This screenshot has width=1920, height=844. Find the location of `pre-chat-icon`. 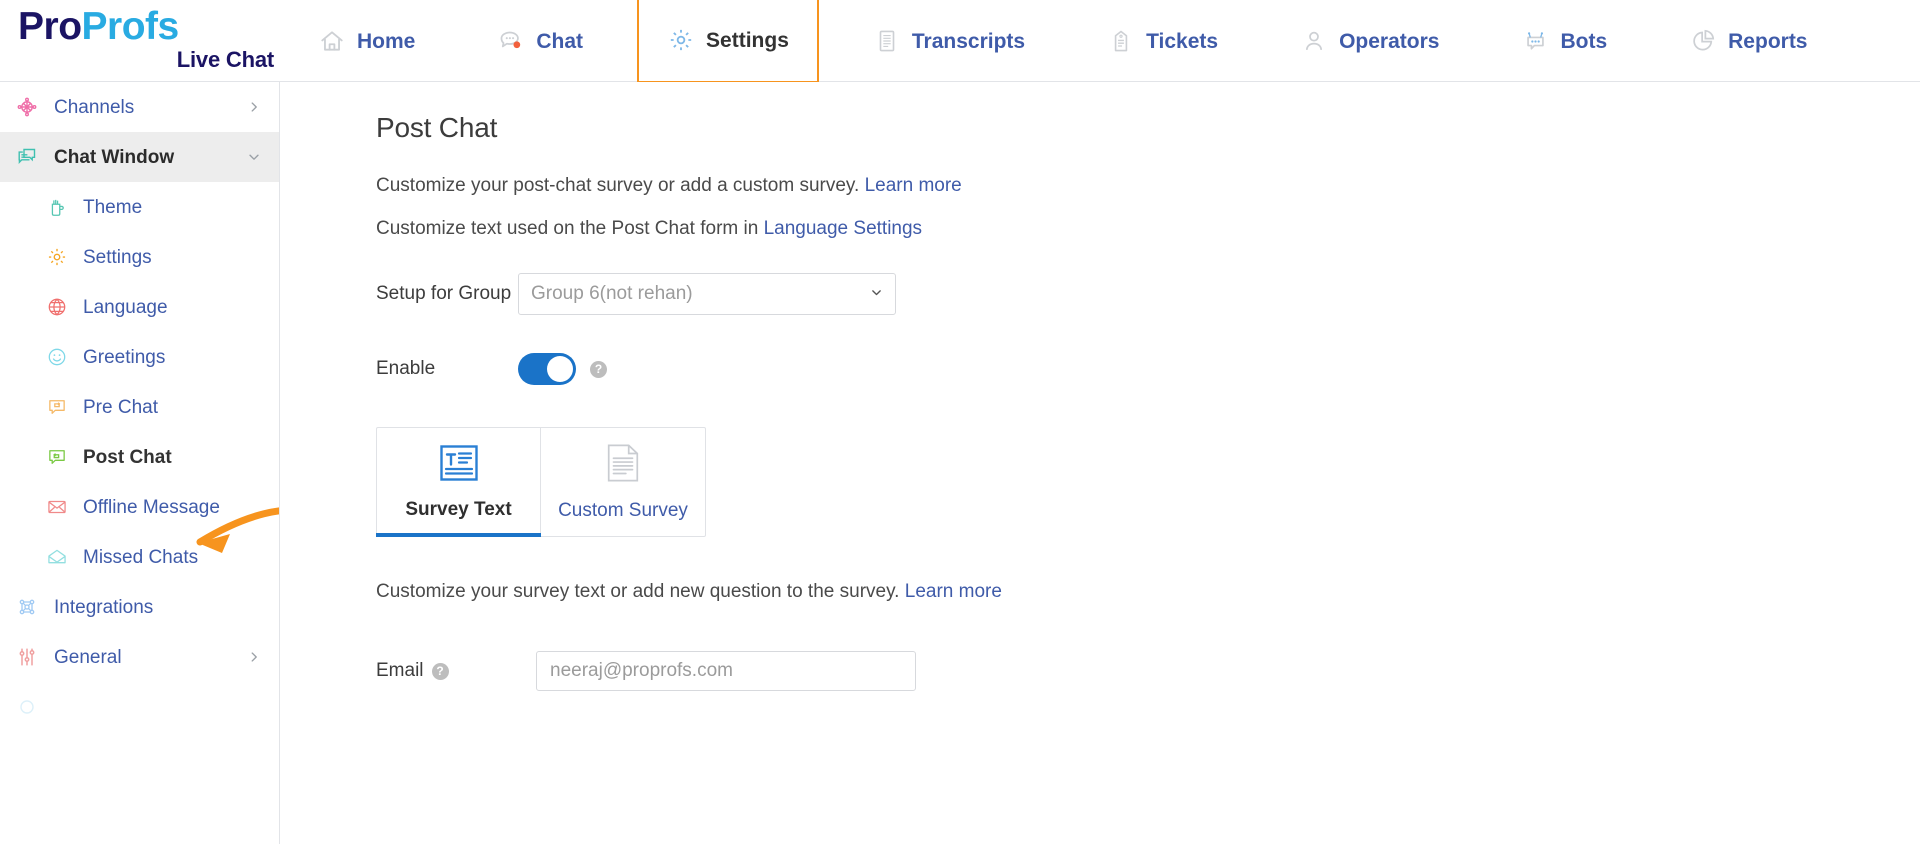

pre-chat-icon is located at coordinates (57, 407).